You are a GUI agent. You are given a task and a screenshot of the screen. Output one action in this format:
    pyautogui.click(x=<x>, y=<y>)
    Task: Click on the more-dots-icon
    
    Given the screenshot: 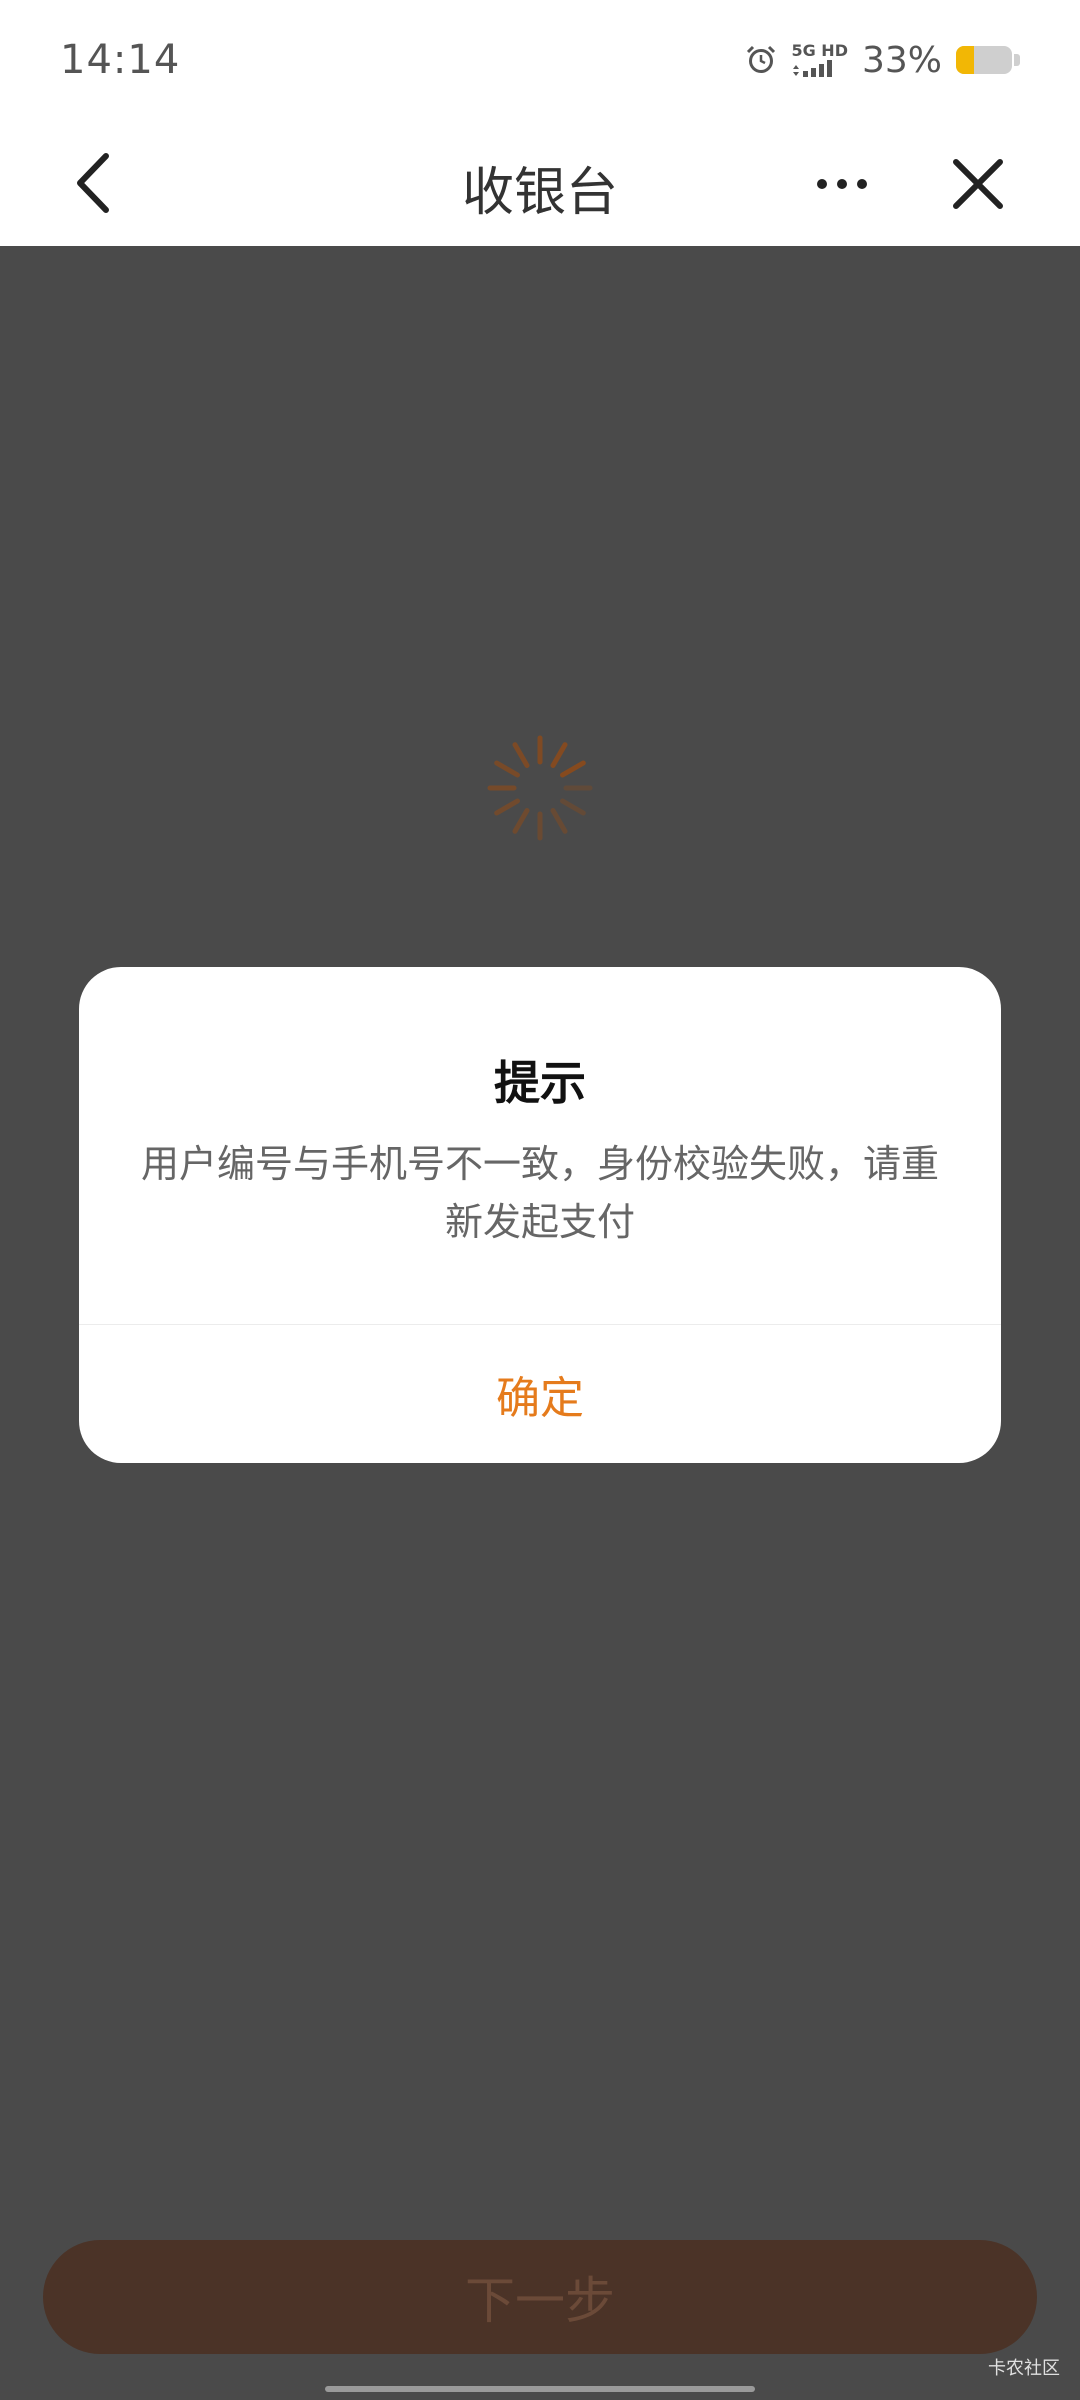 What is the action you would take?
    pyautogui.click(x=842, y=184)
    